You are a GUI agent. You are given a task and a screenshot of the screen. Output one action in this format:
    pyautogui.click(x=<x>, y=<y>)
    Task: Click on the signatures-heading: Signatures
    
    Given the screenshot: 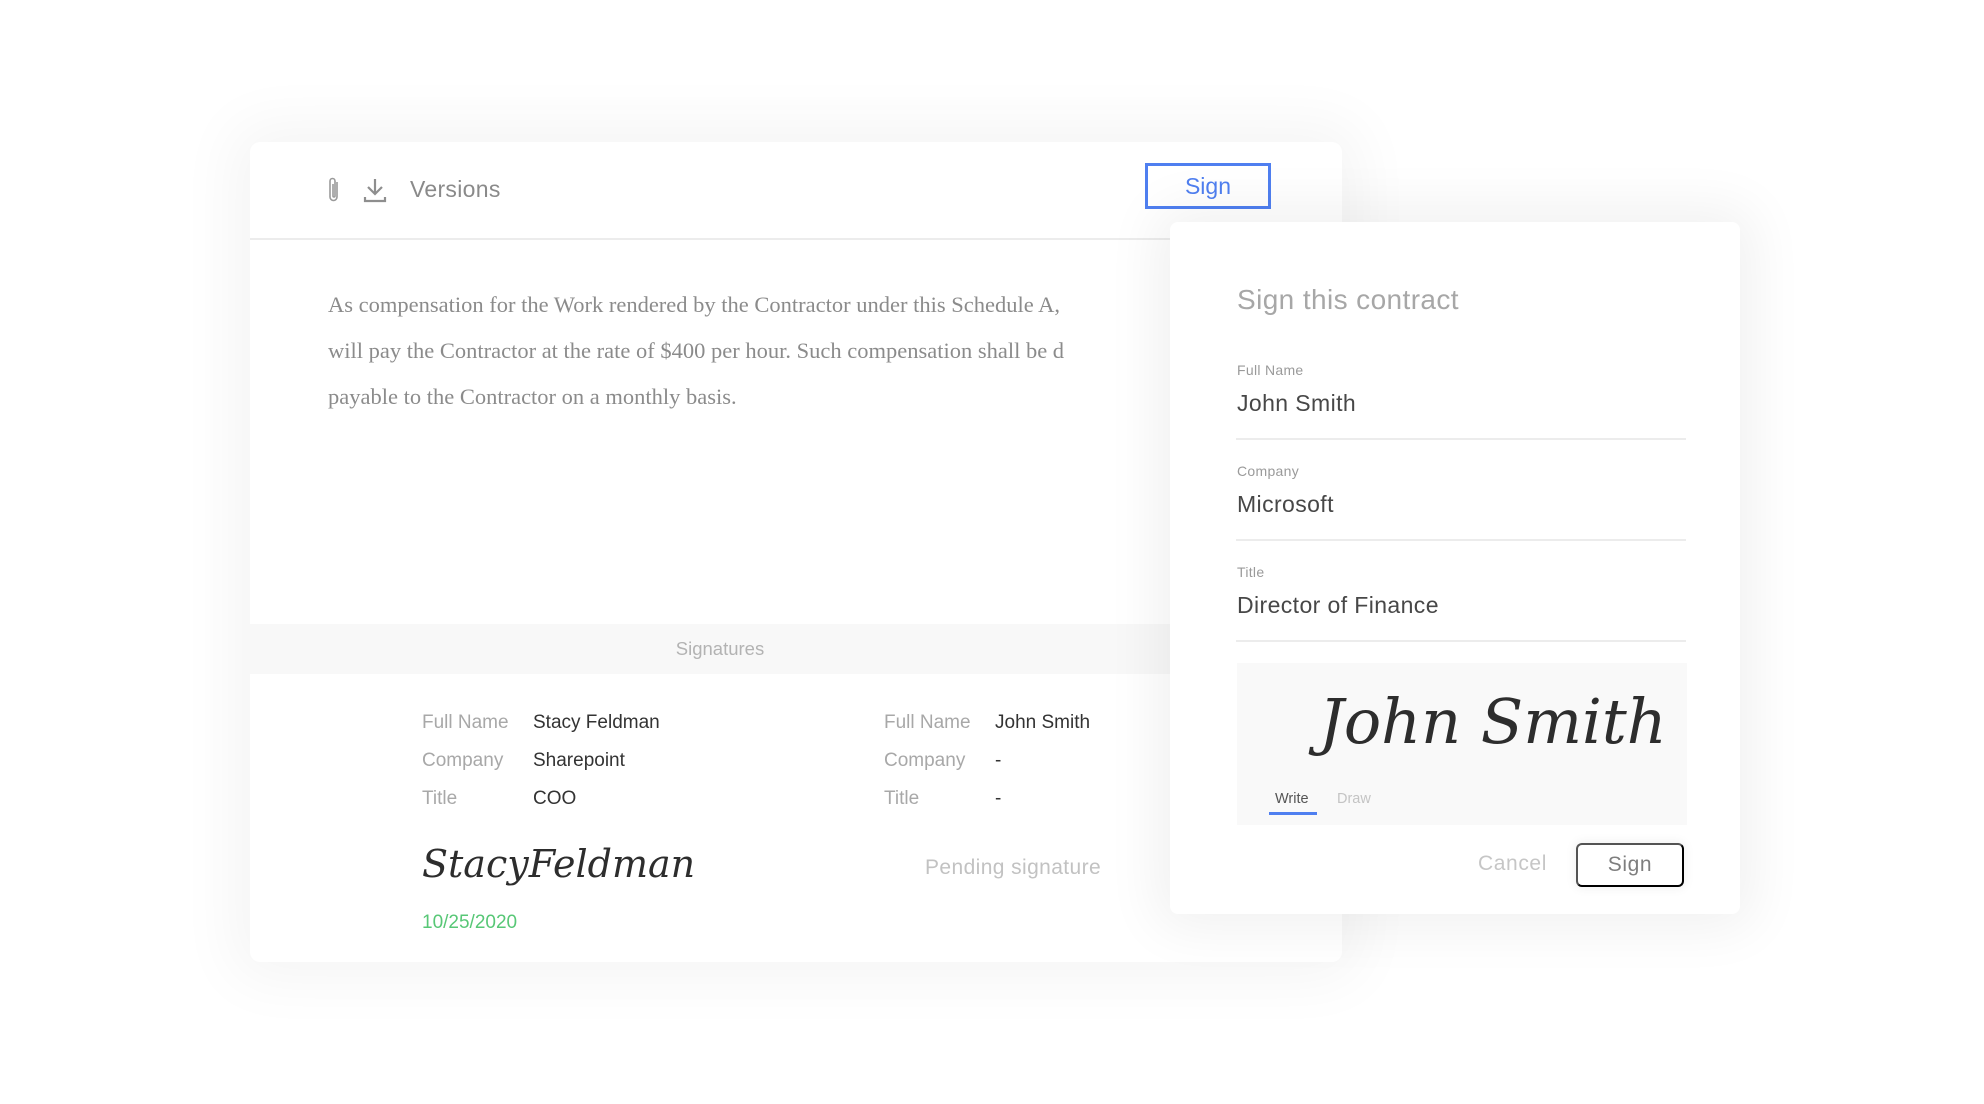 What is the action you would take?
    pyautogui.click(x=720, y=649)
    